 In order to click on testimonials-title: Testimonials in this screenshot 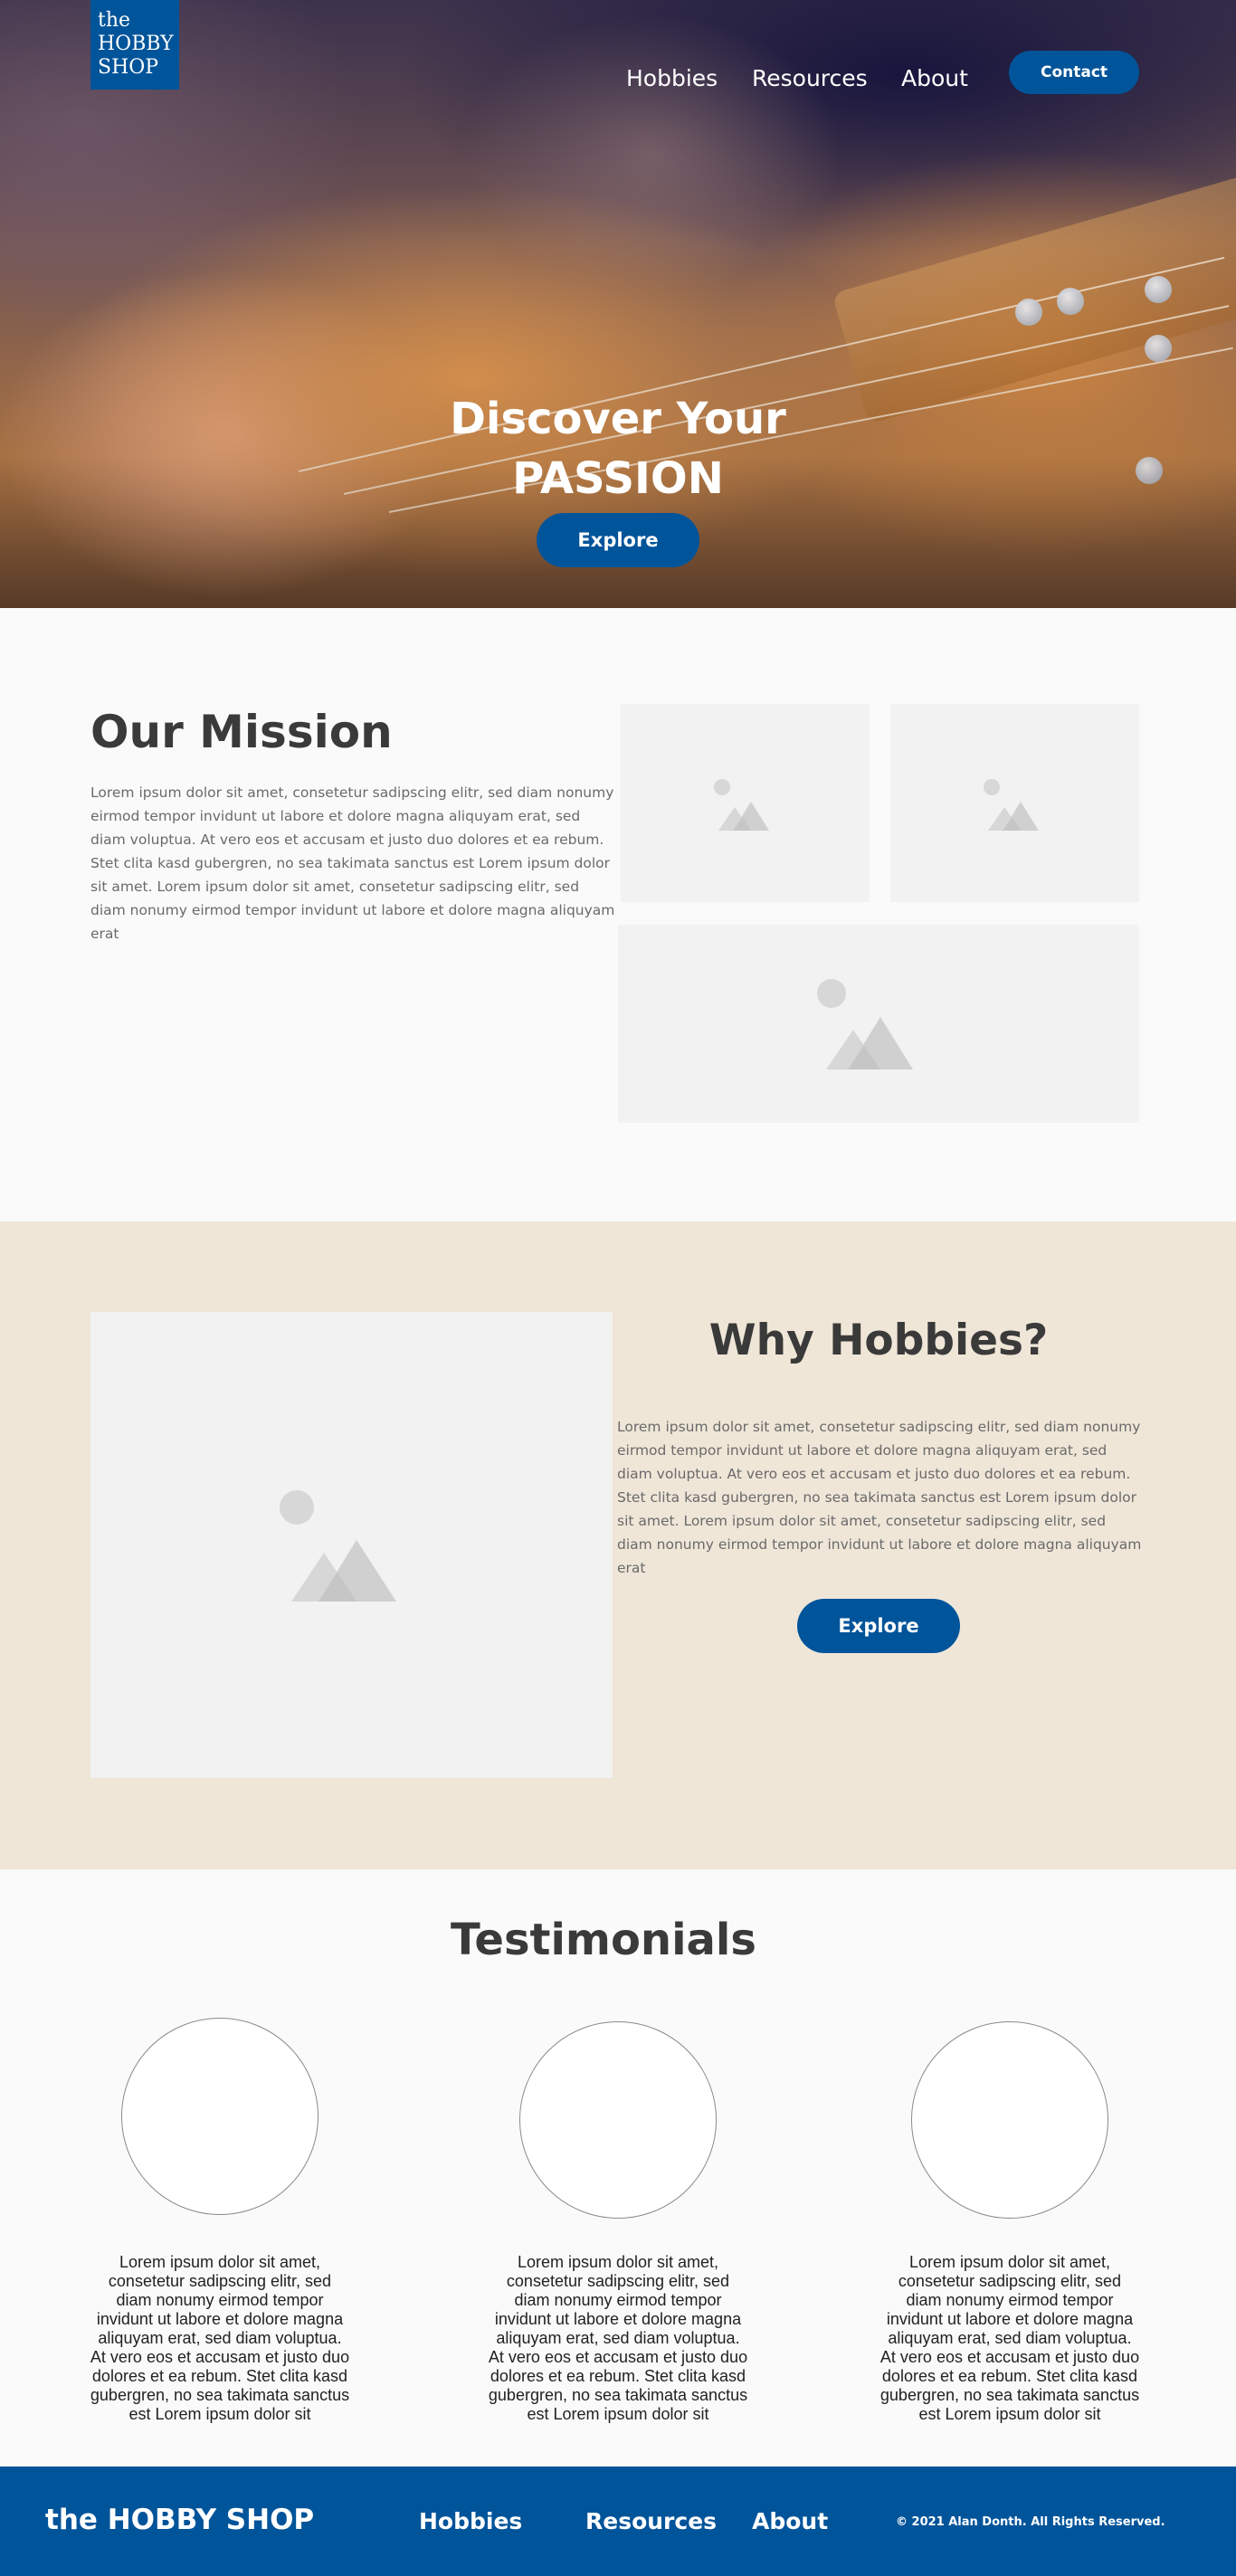, I will do `click(603, 1940)`.